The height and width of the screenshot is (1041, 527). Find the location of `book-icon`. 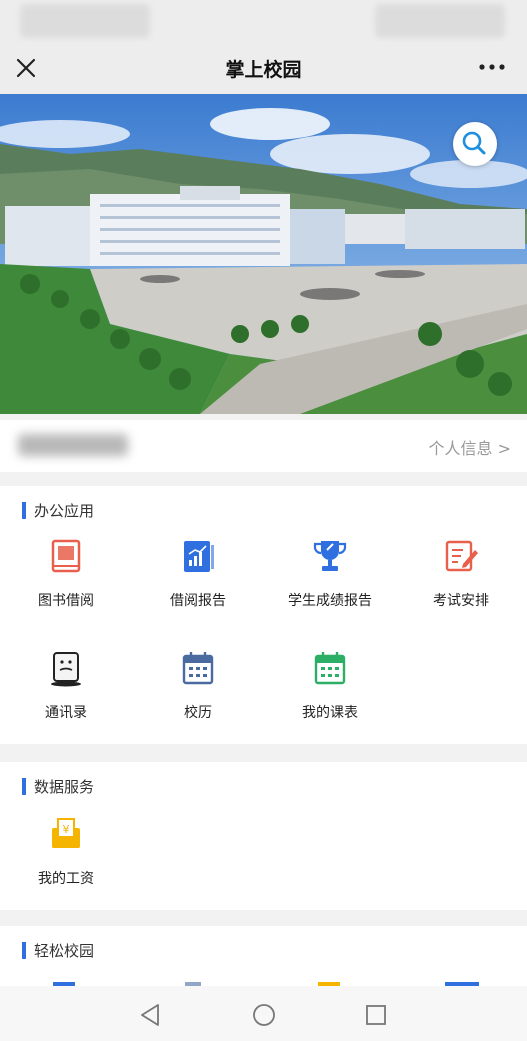

book-icon is located at coordinates (66, 556).